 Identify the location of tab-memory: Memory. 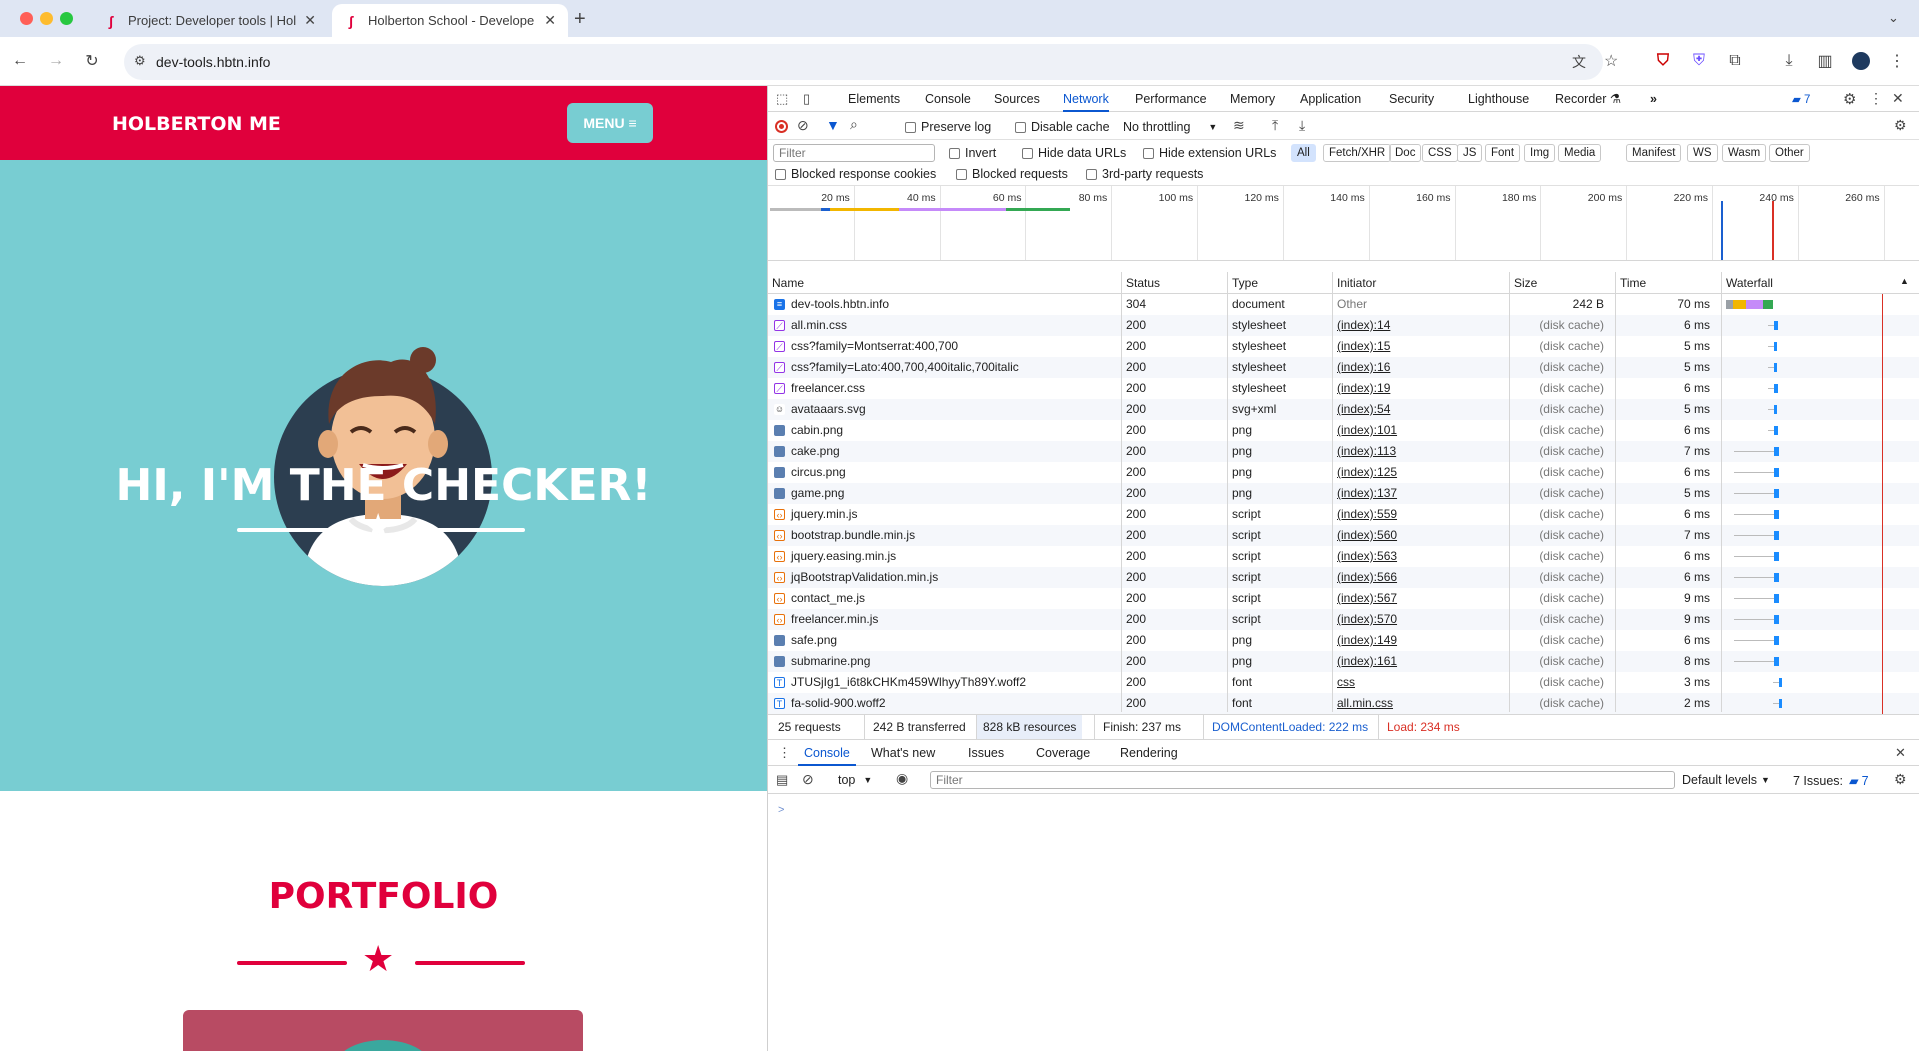
(1252, 99).